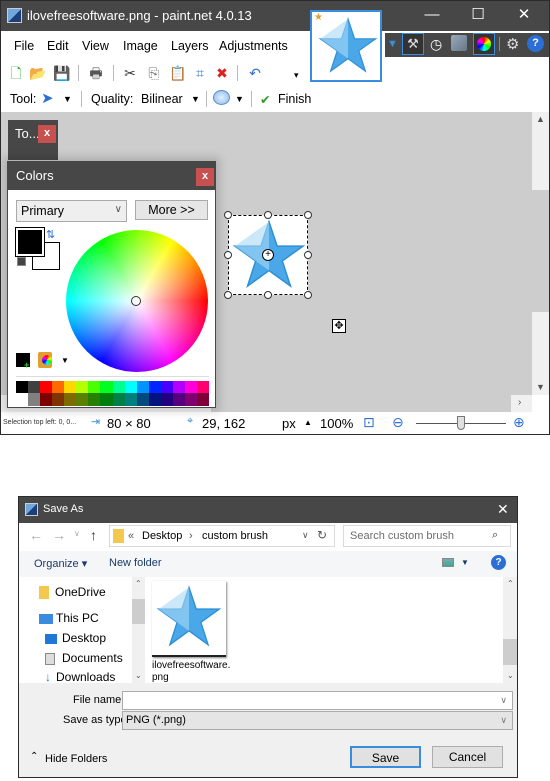  I want to click on save-icon: 💾, so click(62, 73).